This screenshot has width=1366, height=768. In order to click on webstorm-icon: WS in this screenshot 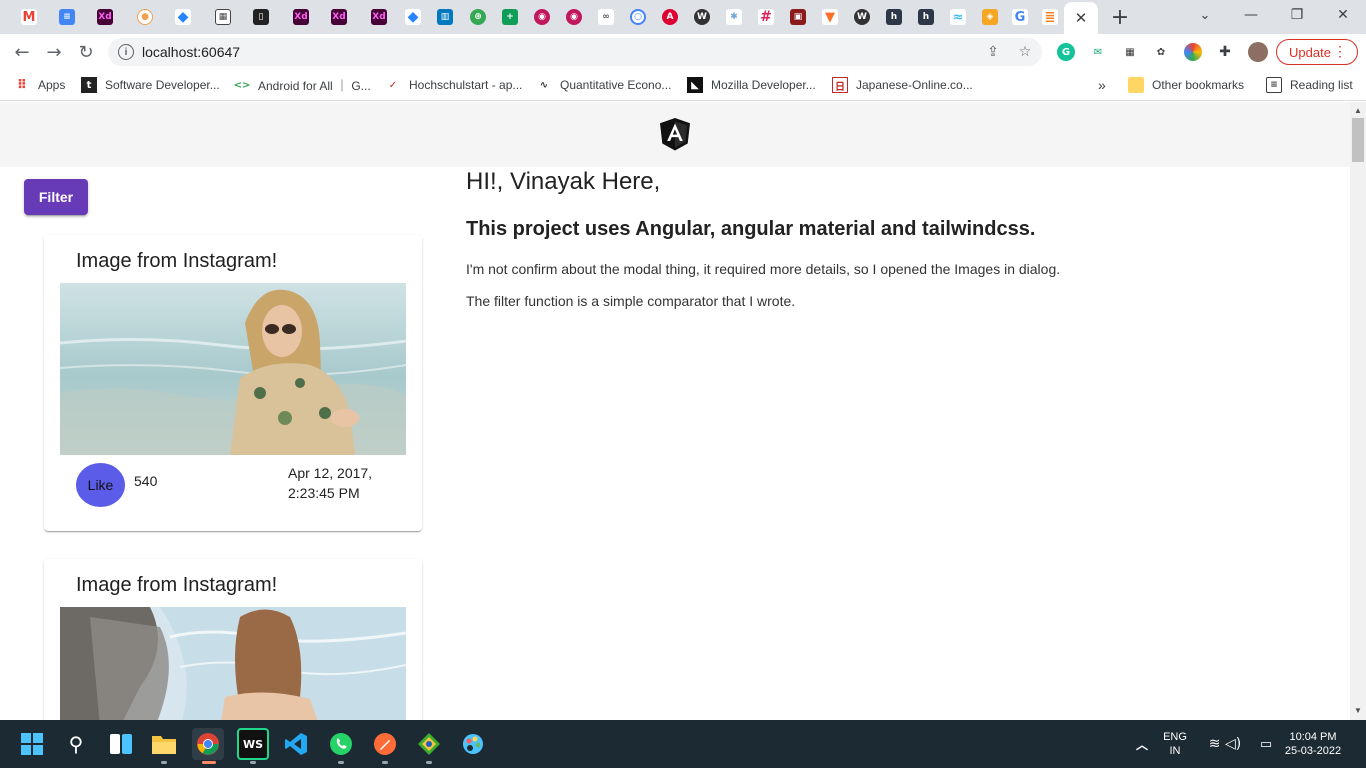, I will do `click(253, 744)`.